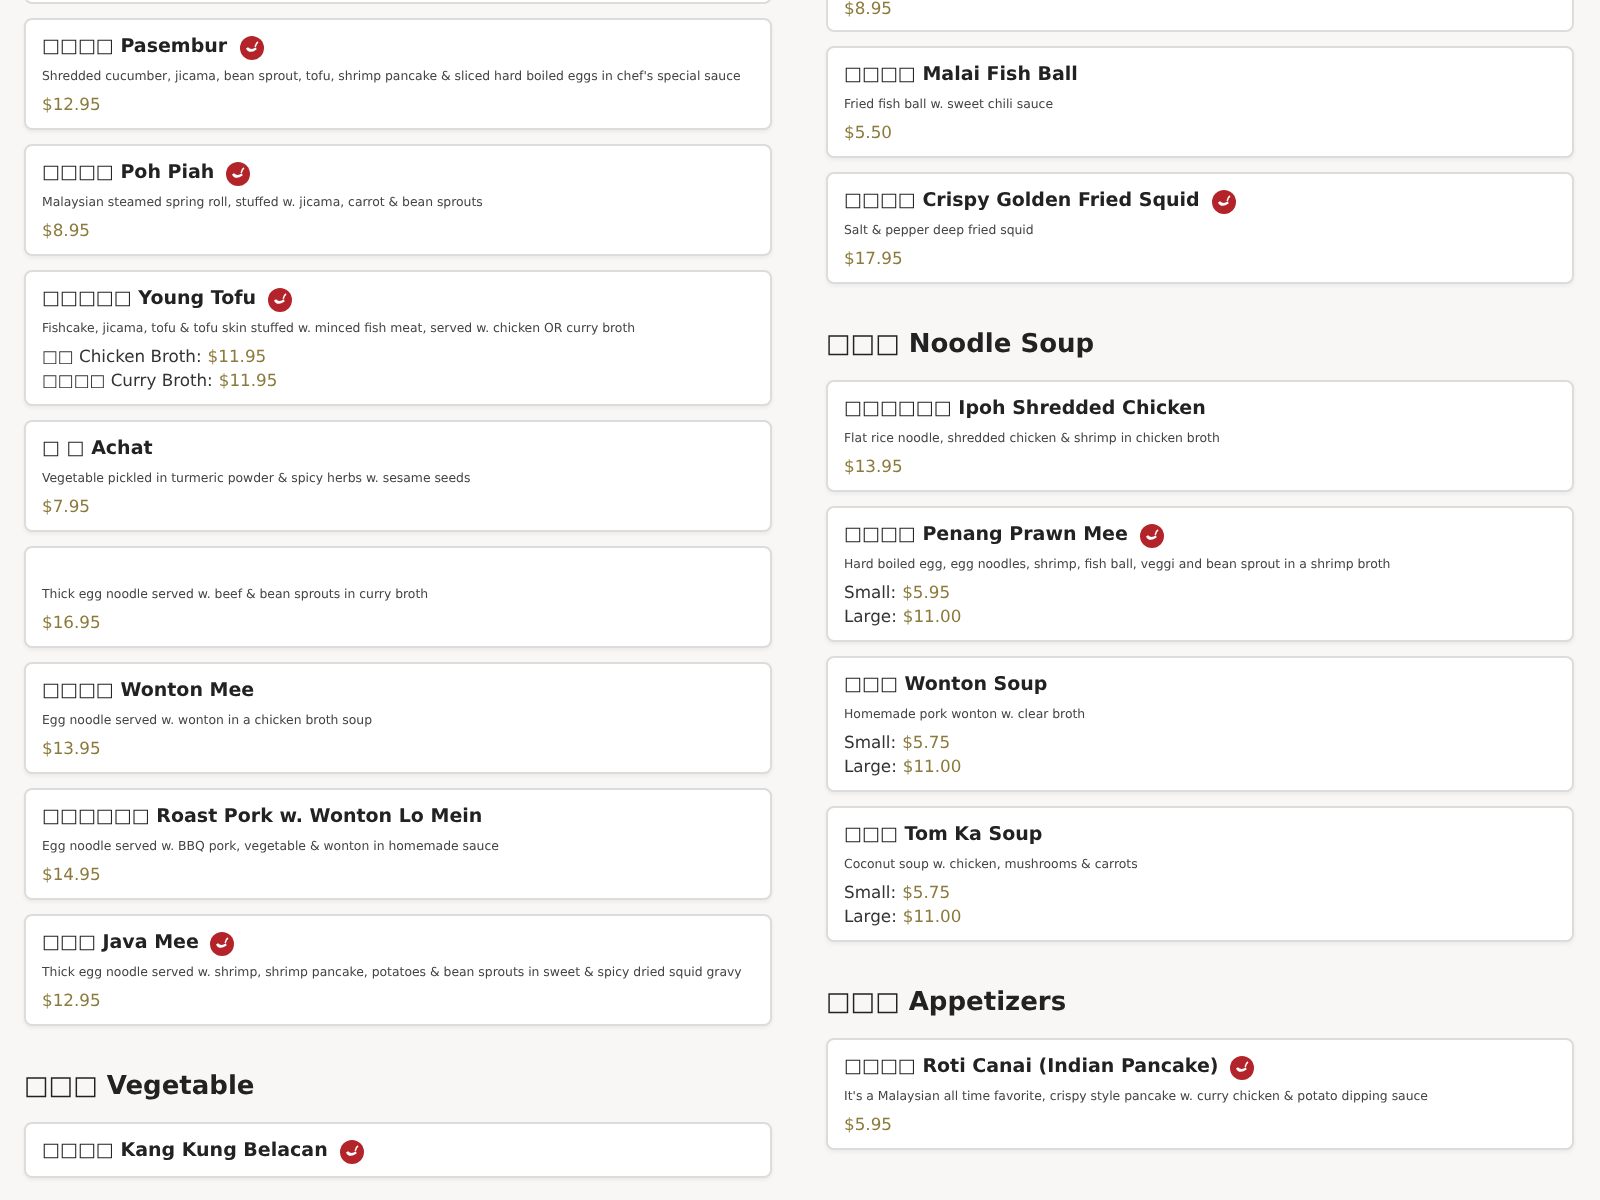  I want to click on dish-name: □□□□ Wonton Mee, so click(148, 691).